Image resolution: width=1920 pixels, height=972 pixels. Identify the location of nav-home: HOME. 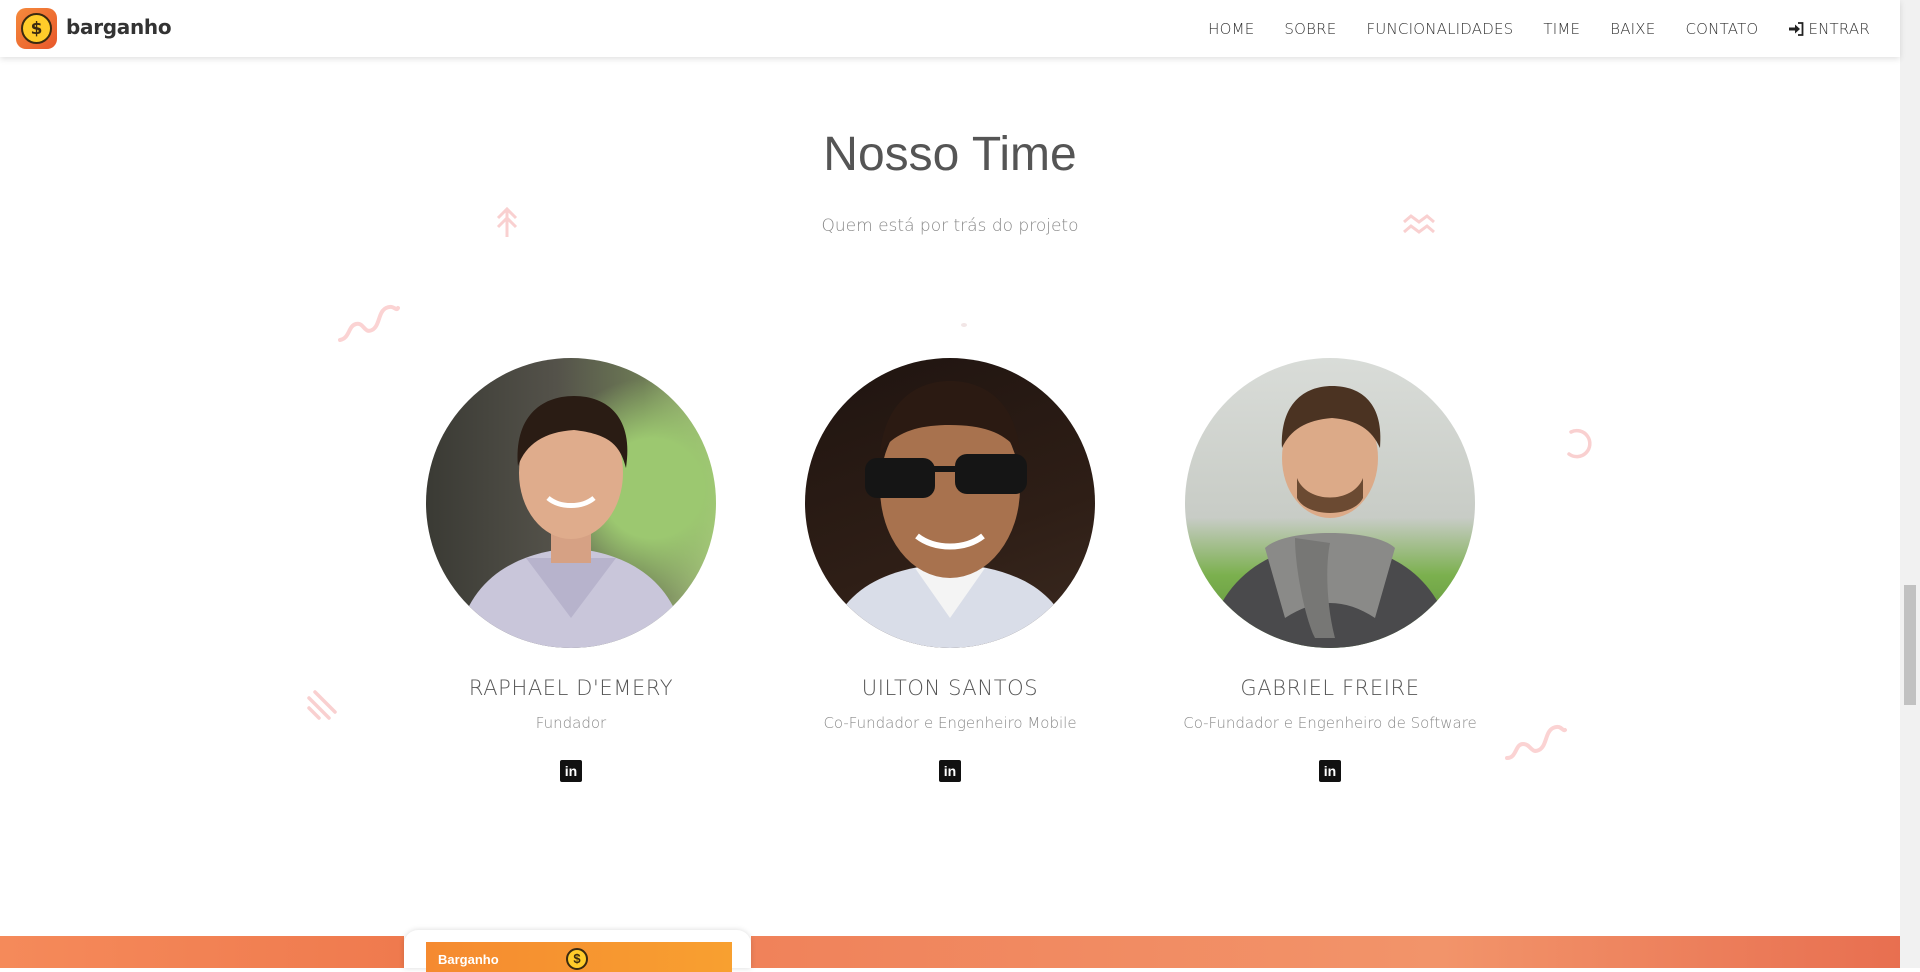
(1231, 29).